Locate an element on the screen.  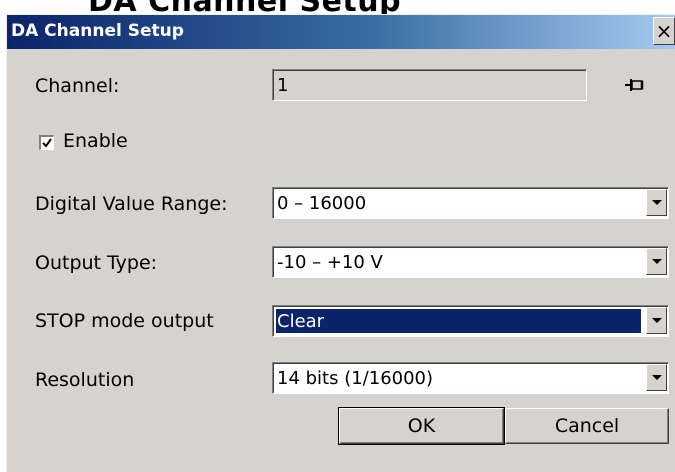
resolution-select: 14 bits (1/16000) is located at coordinates (470, 378).